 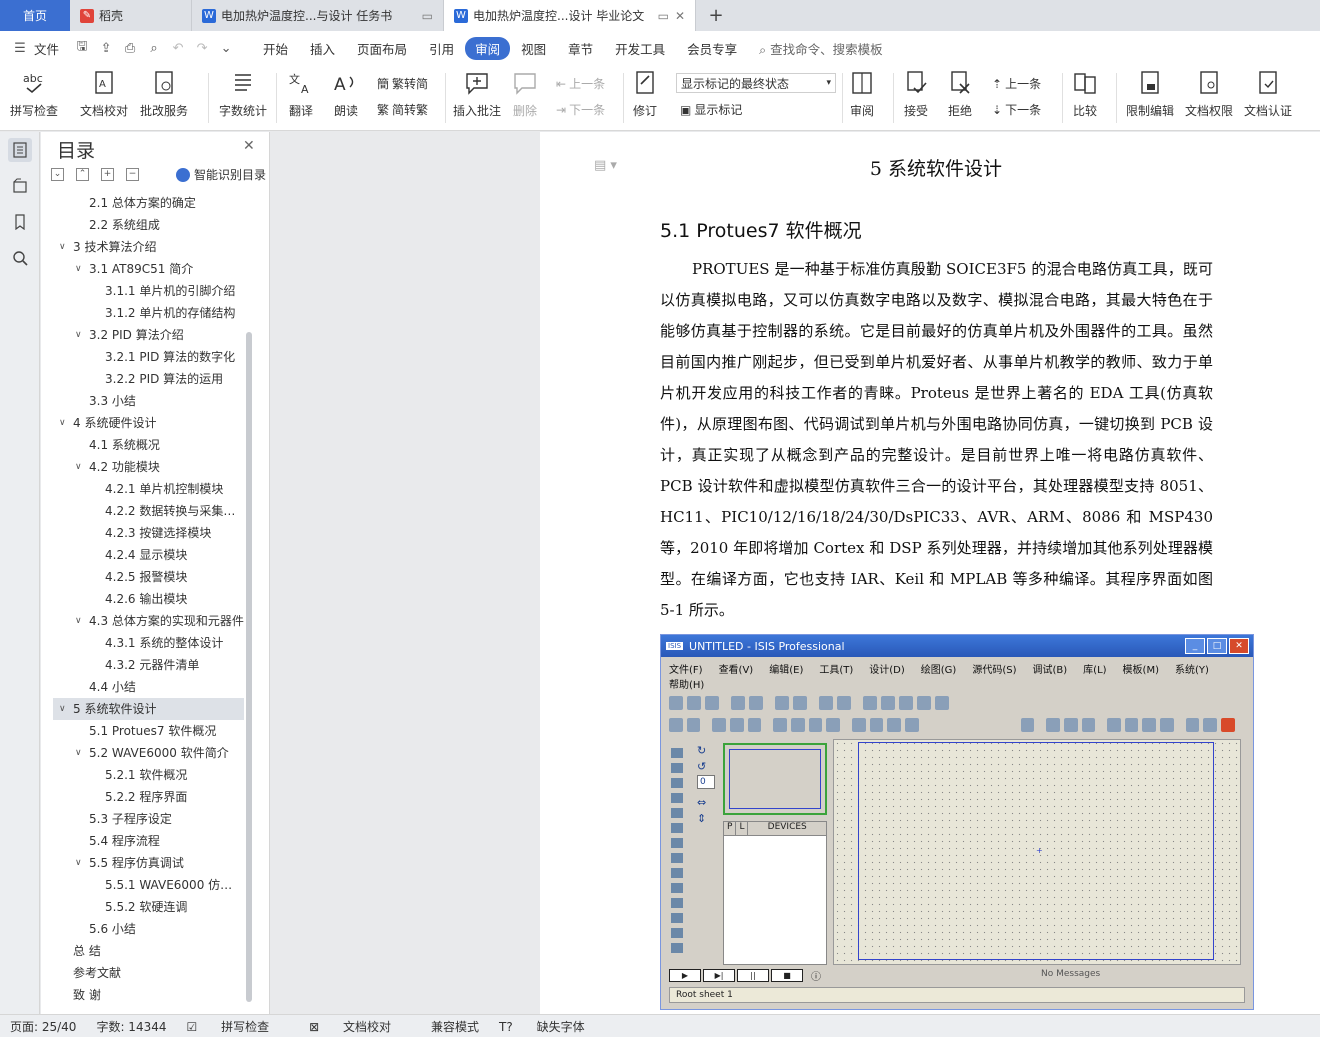 What do you see at coordinates (43, 1026) in the screenshot?
I see `page-indicator: 页面: 25/40` at bounding box center [43, 1026].